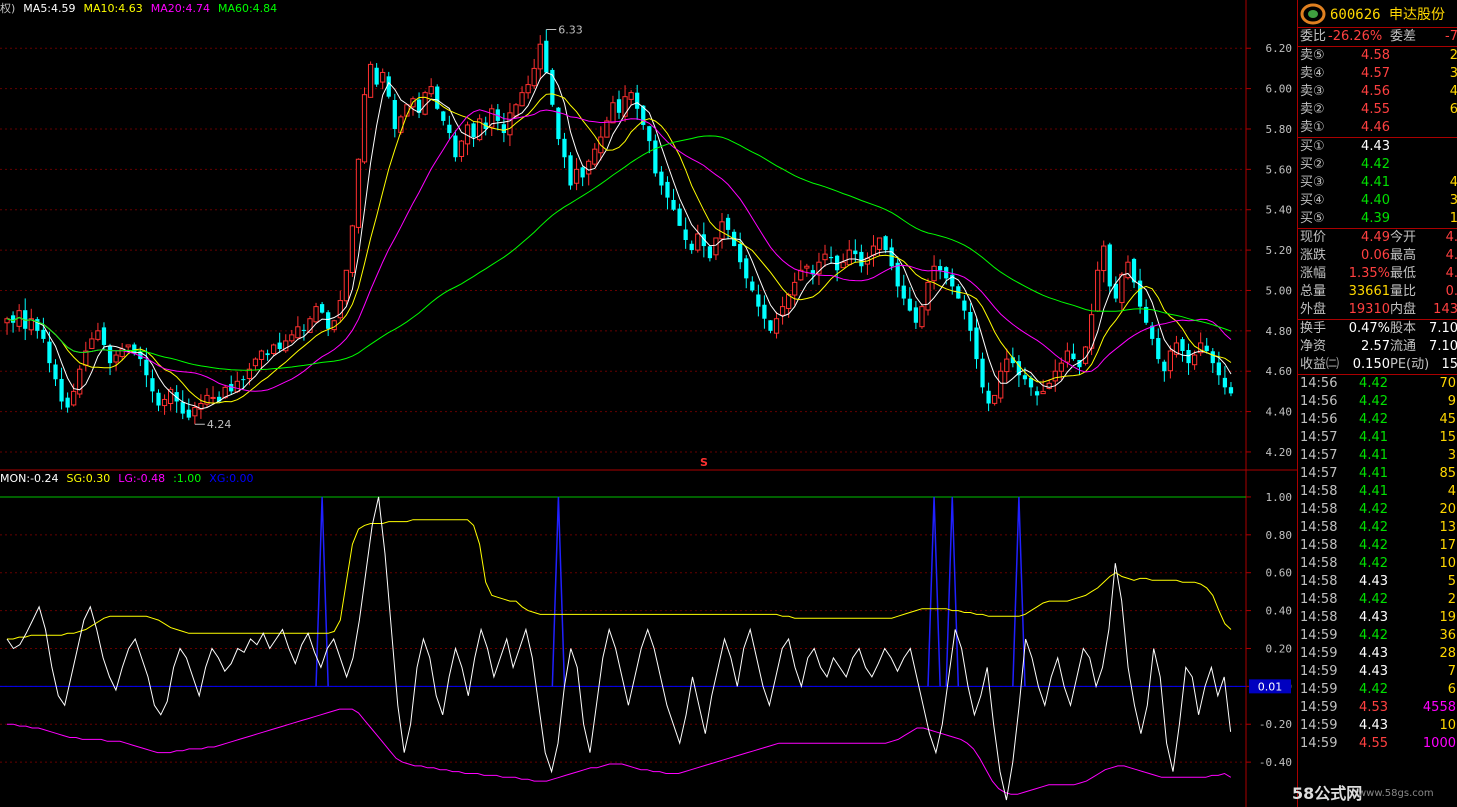 Image resolution: width=1457 pixels, height=807 pixels. Describe the element at coordinates (1313, 346) in the screenshot. I see `info-label: 净资` at that location.